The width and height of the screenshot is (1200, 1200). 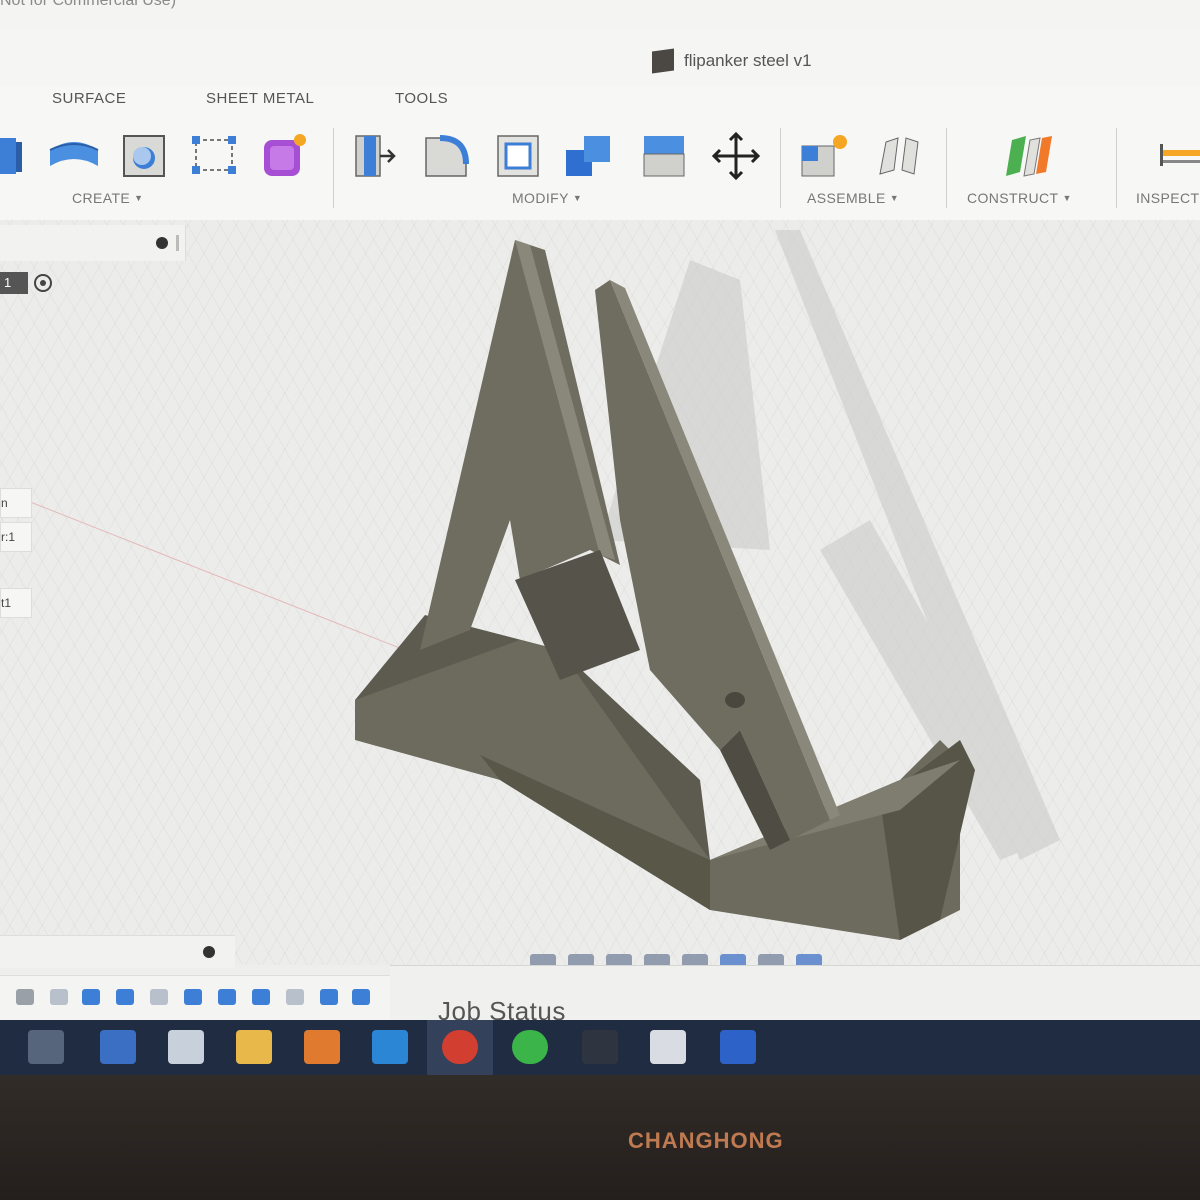 I want to click on document-tab: flipanker steel v1, so click(x=732, y=61).